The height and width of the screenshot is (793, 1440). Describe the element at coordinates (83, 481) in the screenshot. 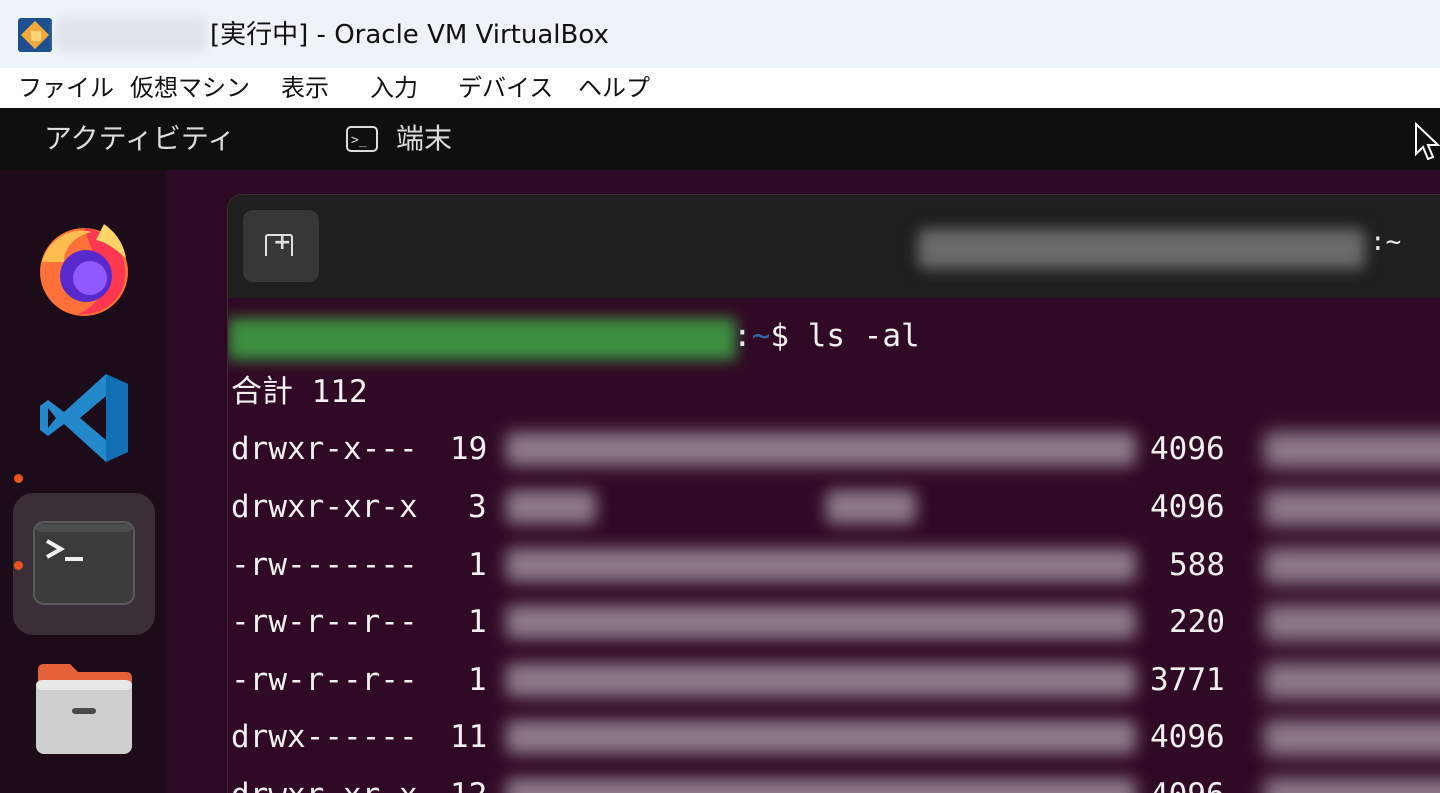

I see `dock` at that location.